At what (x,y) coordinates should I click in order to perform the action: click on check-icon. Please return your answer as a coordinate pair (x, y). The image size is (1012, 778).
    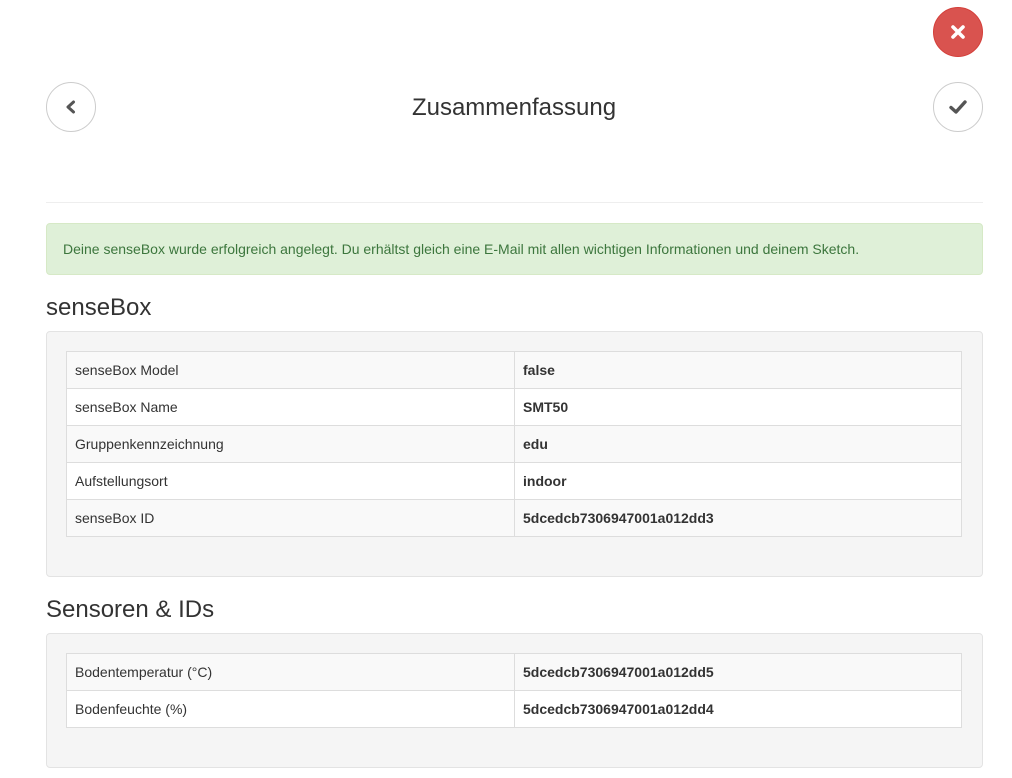
    Looking at the image, I should click on (958, 107).